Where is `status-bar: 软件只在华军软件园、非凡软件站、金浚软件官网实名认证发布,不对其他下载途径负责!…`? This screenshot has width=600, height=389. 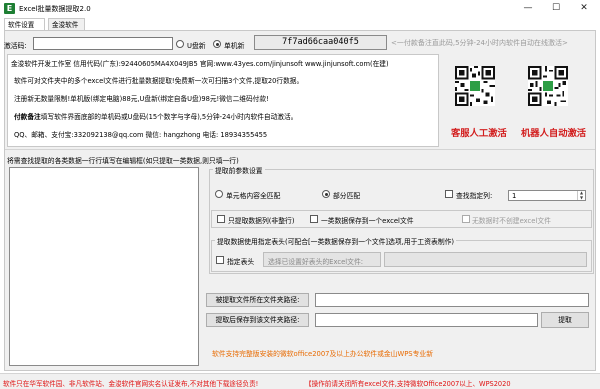
status-bar: 软件只在华军软件园、非凡软件站、金浚软件官网实名认证发布,不对其他下载途径负责!… is located at coordinates (300, 381).